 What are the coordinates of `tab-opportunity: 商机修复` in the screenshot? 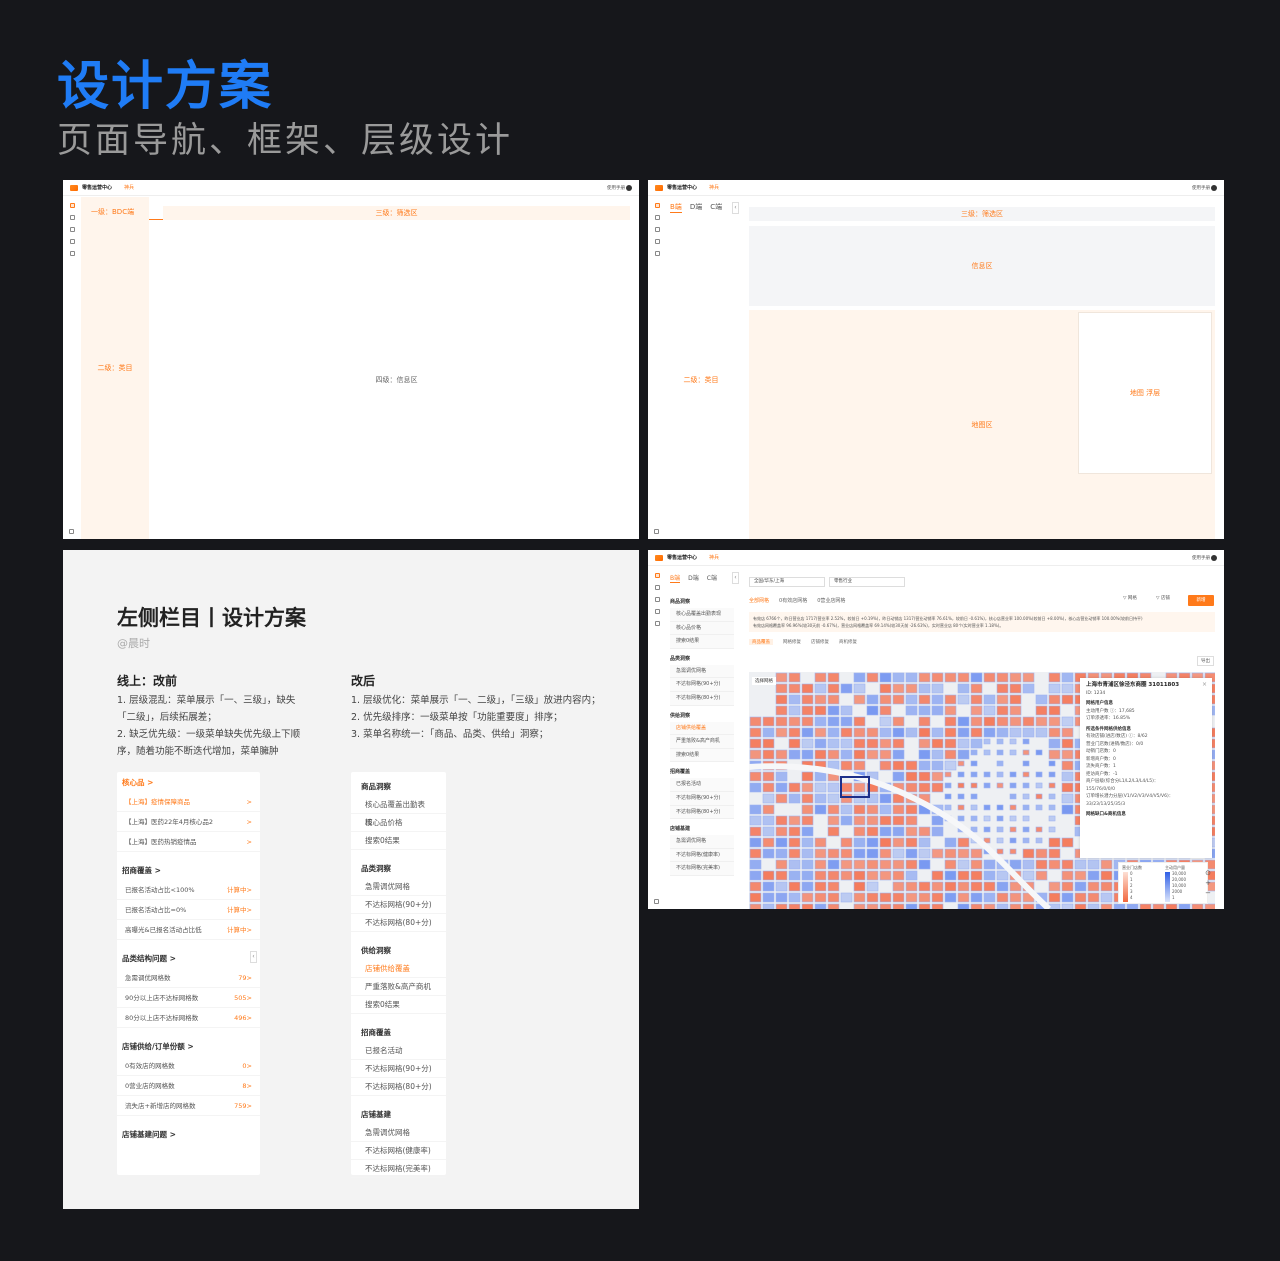 It's located at (848, 642).